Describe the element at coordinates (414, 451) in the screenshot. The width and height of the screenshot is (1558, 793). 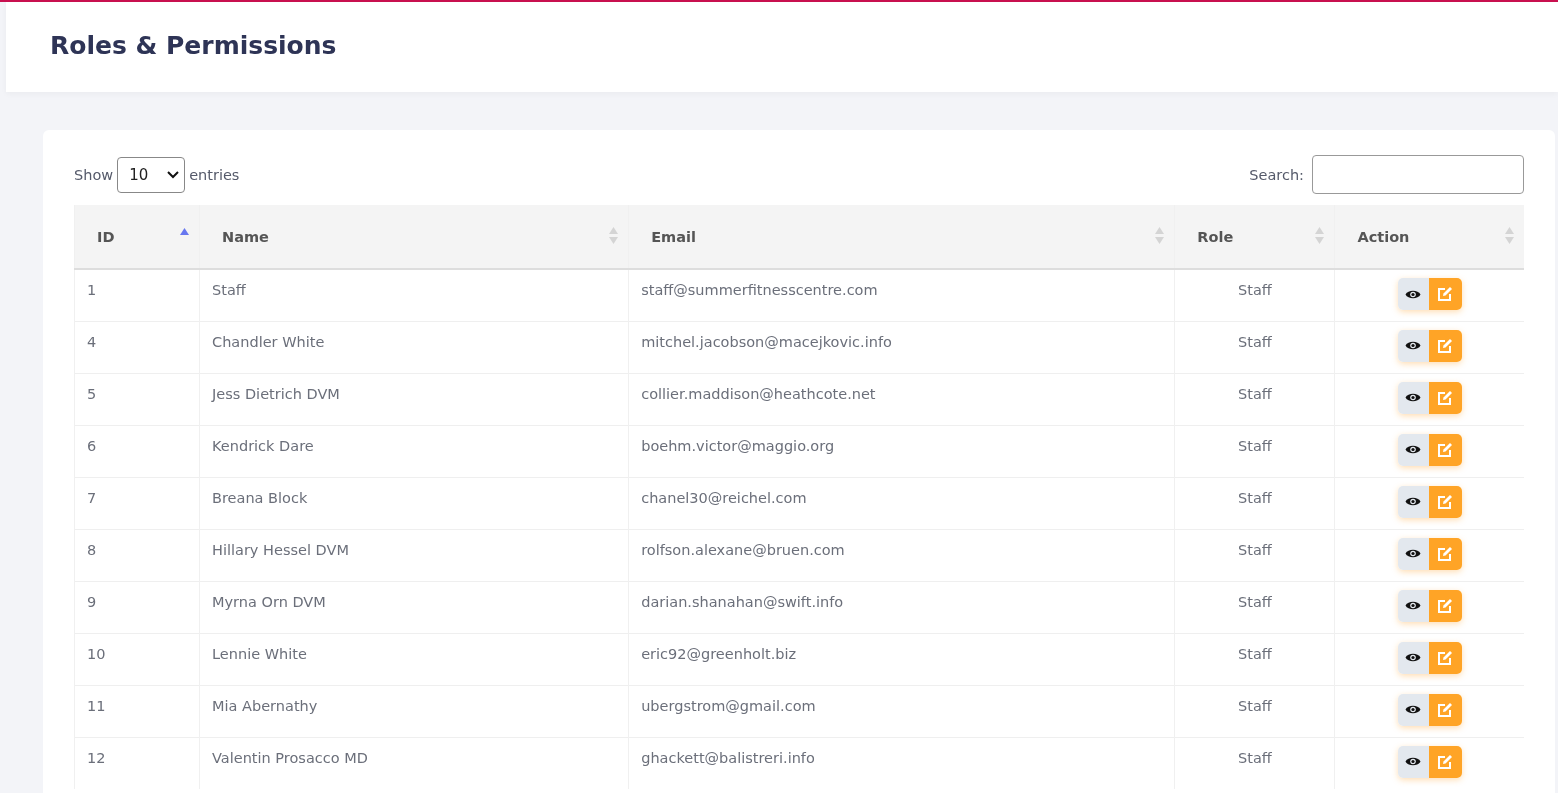
I see `table-cell: Kendrick Dare` at that location.